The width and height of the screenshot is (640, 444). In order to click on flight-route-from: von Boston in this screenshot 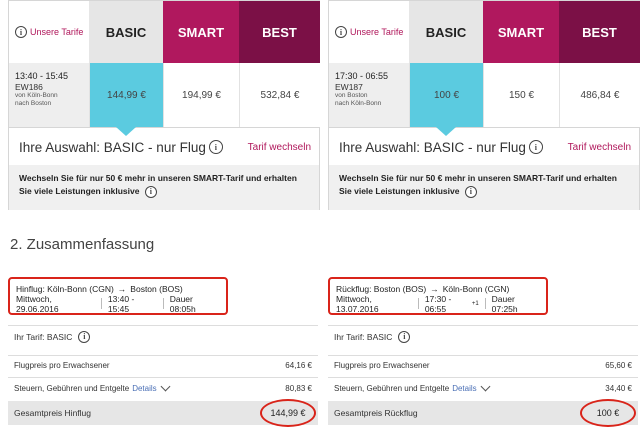, I will do `click(351, 95)`.